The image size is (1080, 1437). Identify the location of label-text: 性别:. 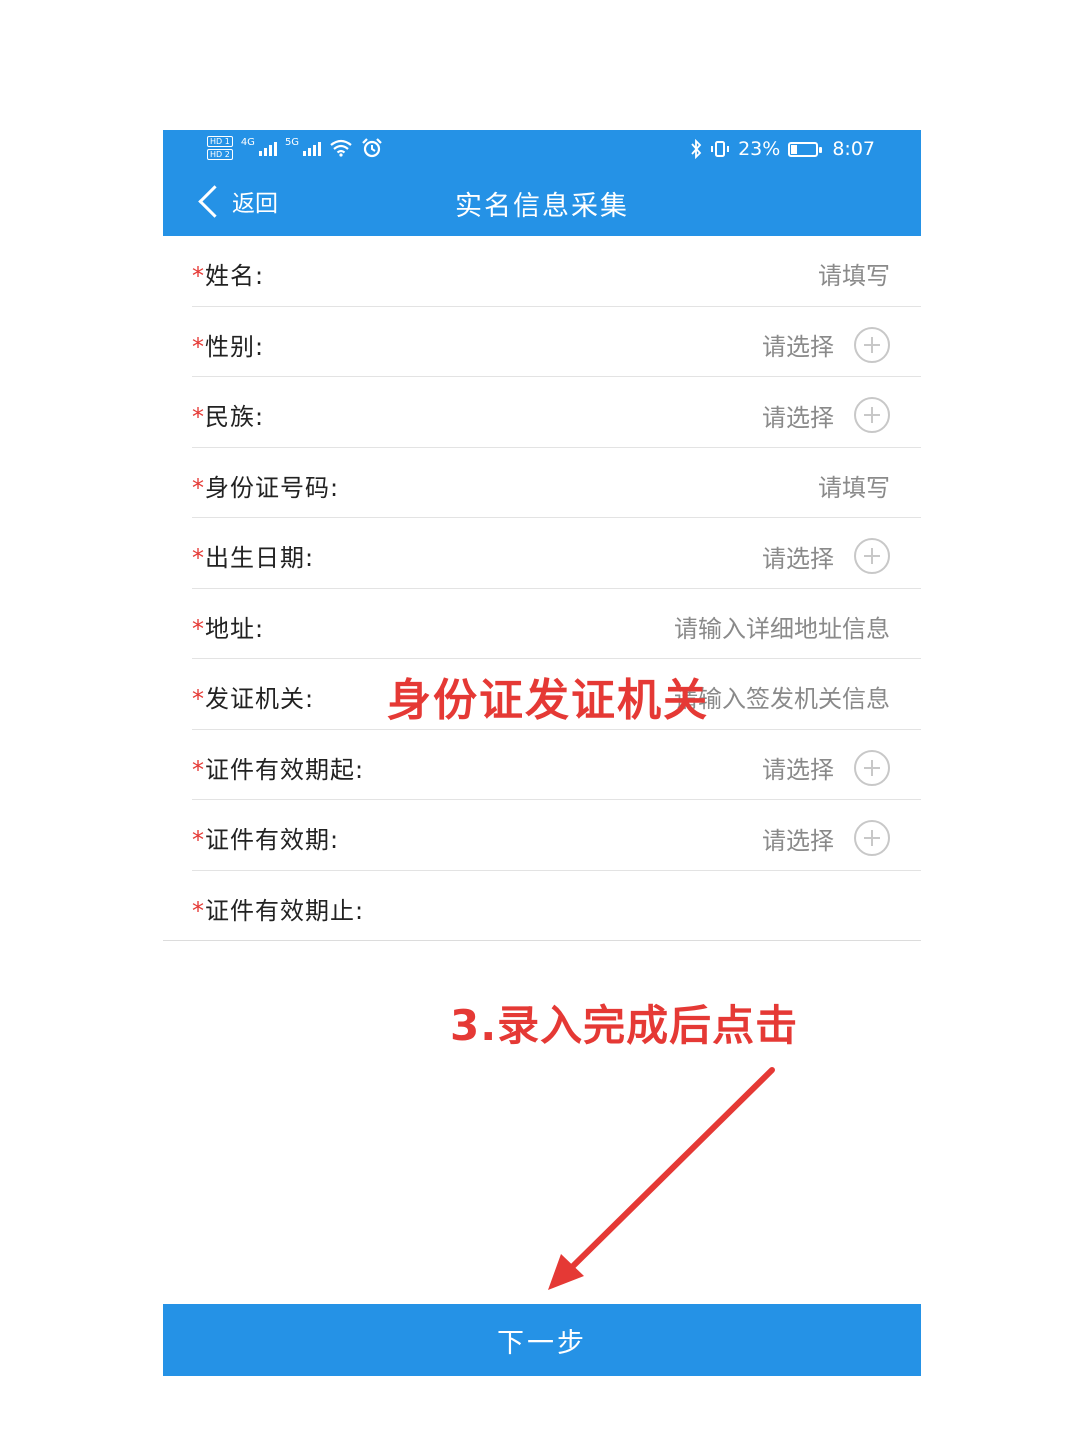
(235, 346).